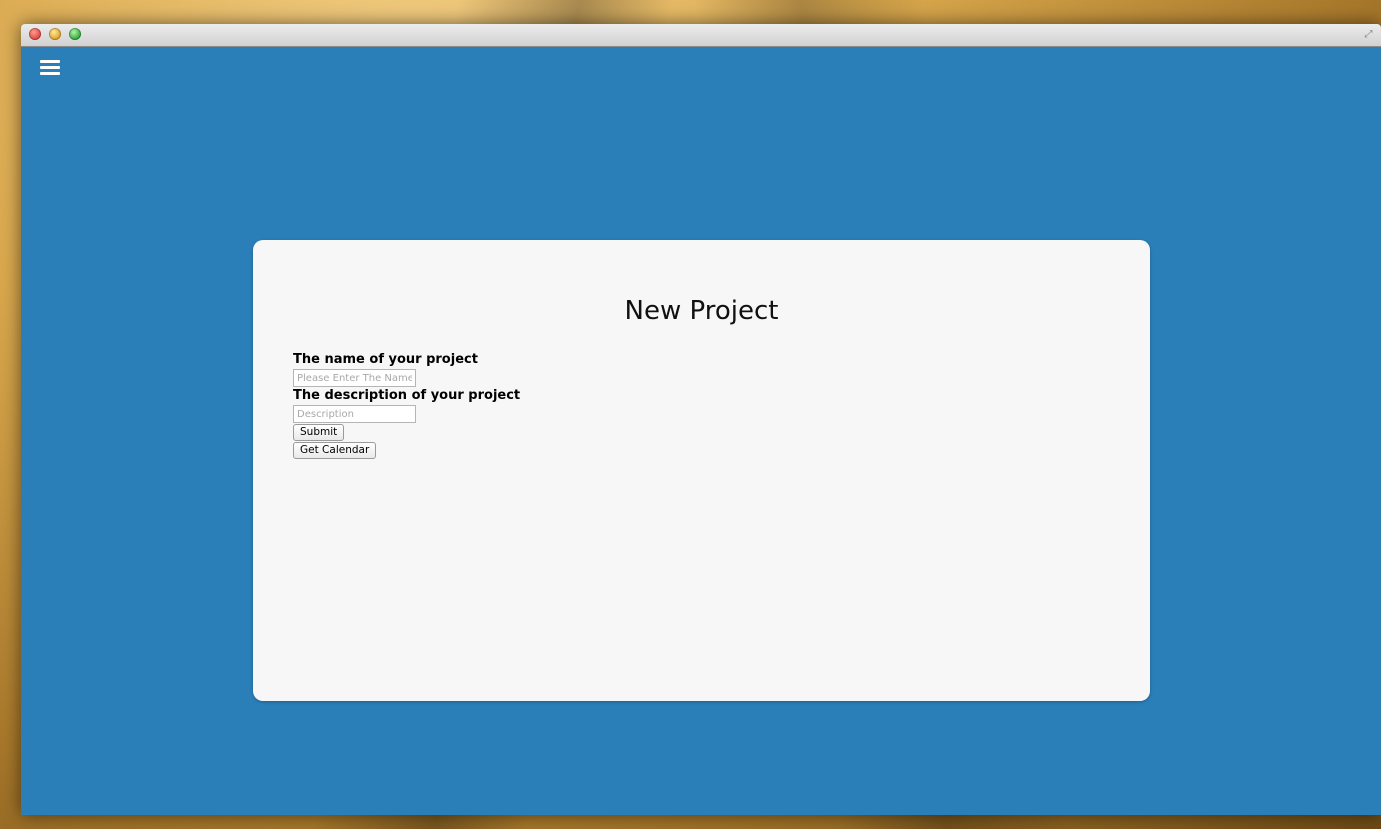 The height and width of the screenshot is (829, 1381). What do you see at coordinates (55, 34) in the screenshot?
I see `minimize-traffic-light-icon` at bounding box center [55, 34].